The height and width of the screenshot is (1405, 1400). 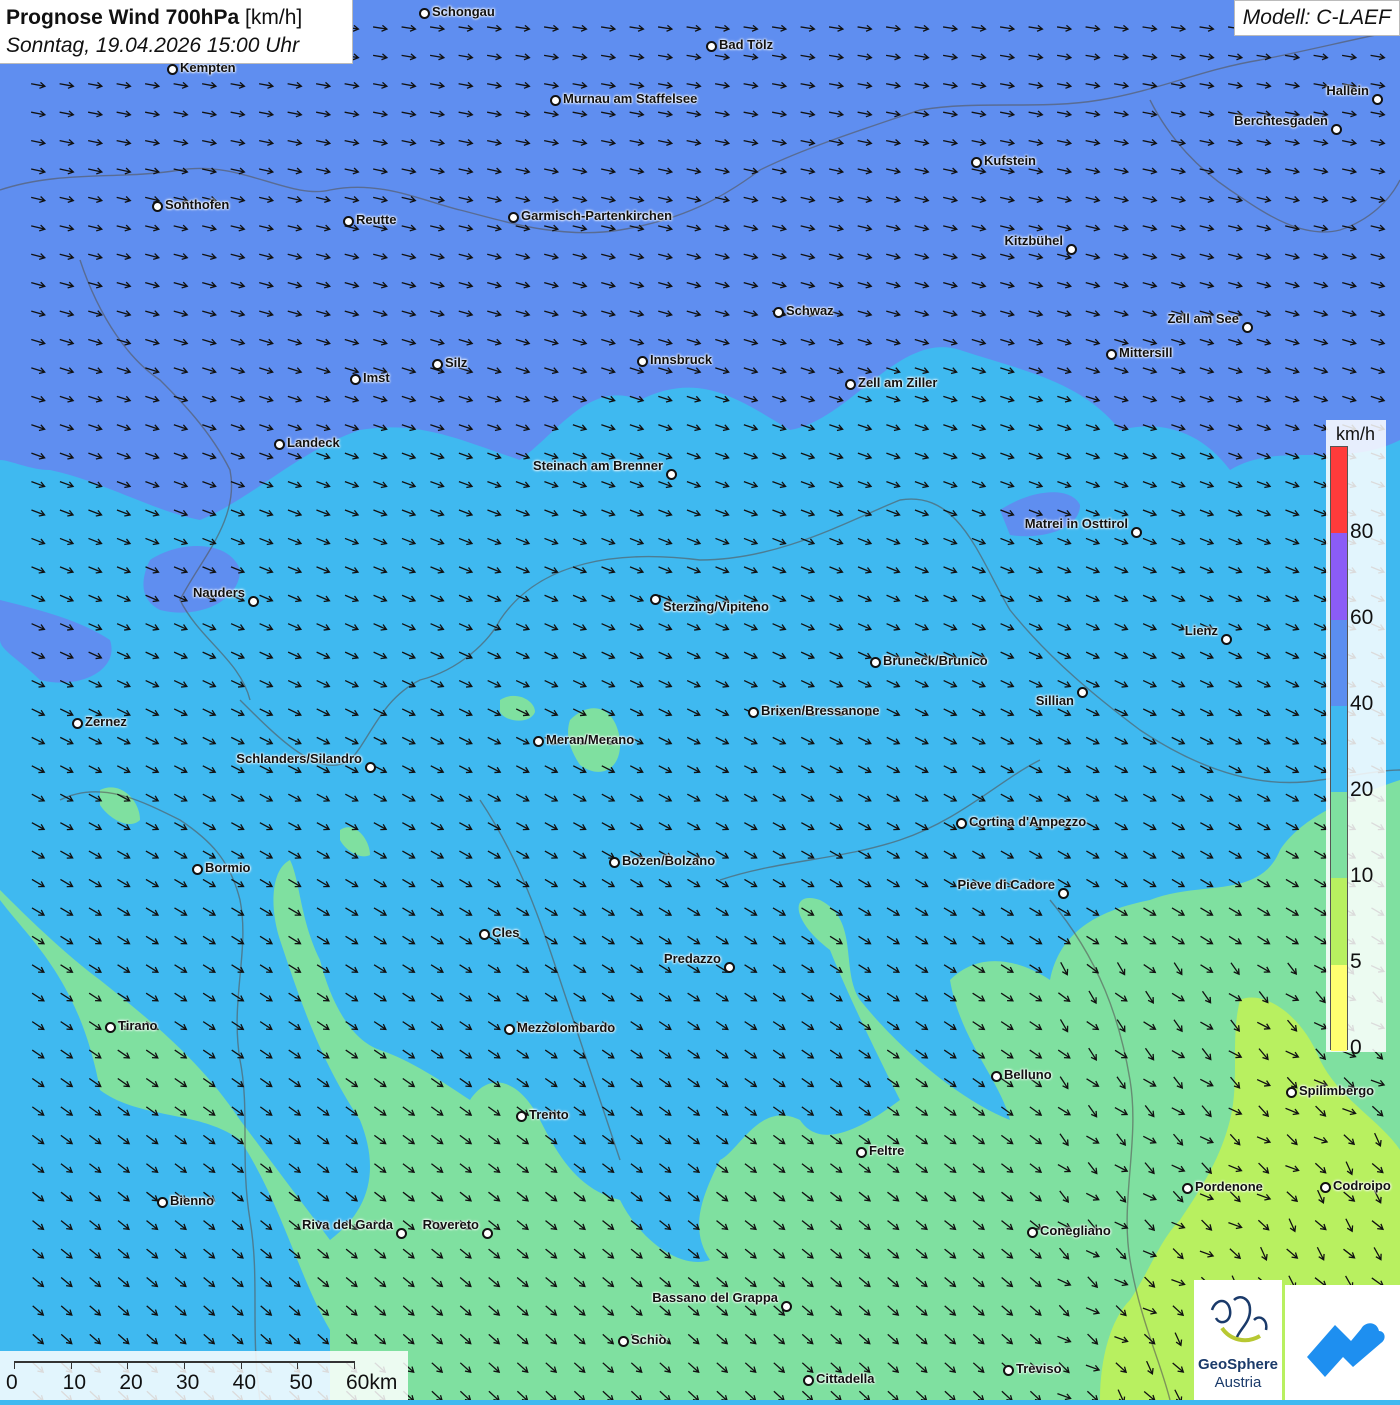 What do you see at coordinates (1337, 1090) in the screenshot?
I see `city-label: Spilimbergo` at bounding box center [1337, 1090].